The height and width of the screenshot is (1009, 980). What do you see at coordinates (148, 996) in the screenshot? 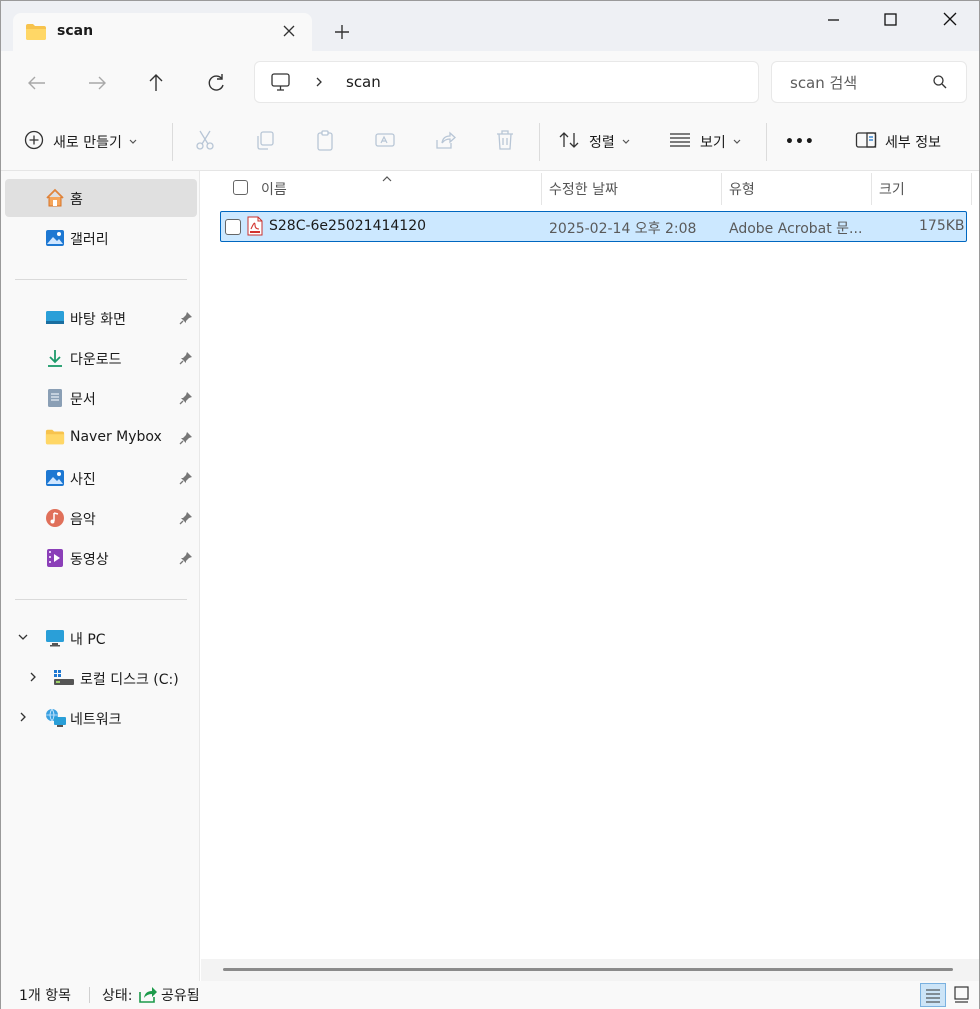
I see `shared-icon` at bounding box center [148, 996].